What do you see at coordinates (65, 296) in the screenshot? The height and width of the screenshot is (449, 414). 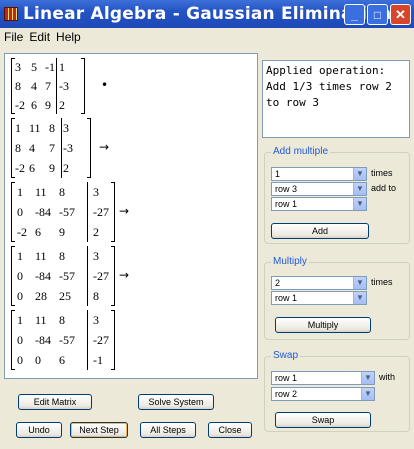 I see `matrix-cell: 25` at bounding box center [65, 296].